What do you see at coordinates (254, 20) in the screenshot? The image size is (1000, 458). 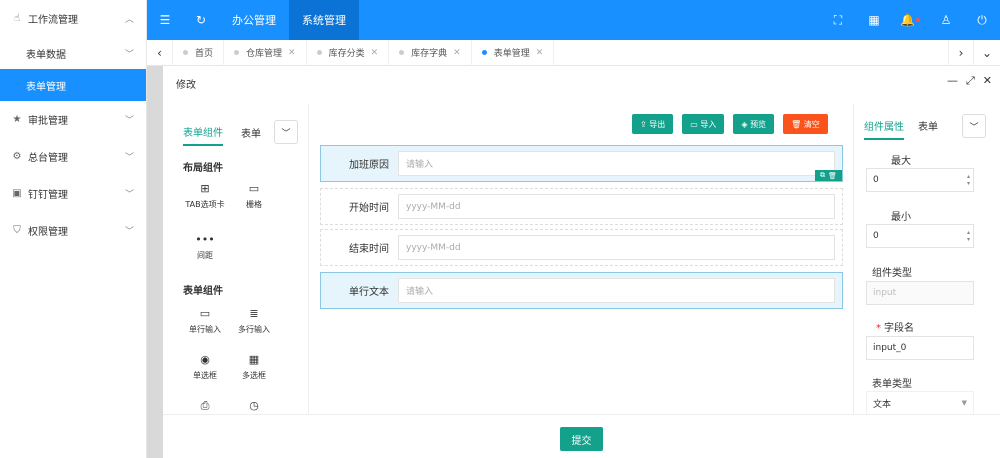 I see `nav-office: 办公管理` at bounding box center [254, 20].